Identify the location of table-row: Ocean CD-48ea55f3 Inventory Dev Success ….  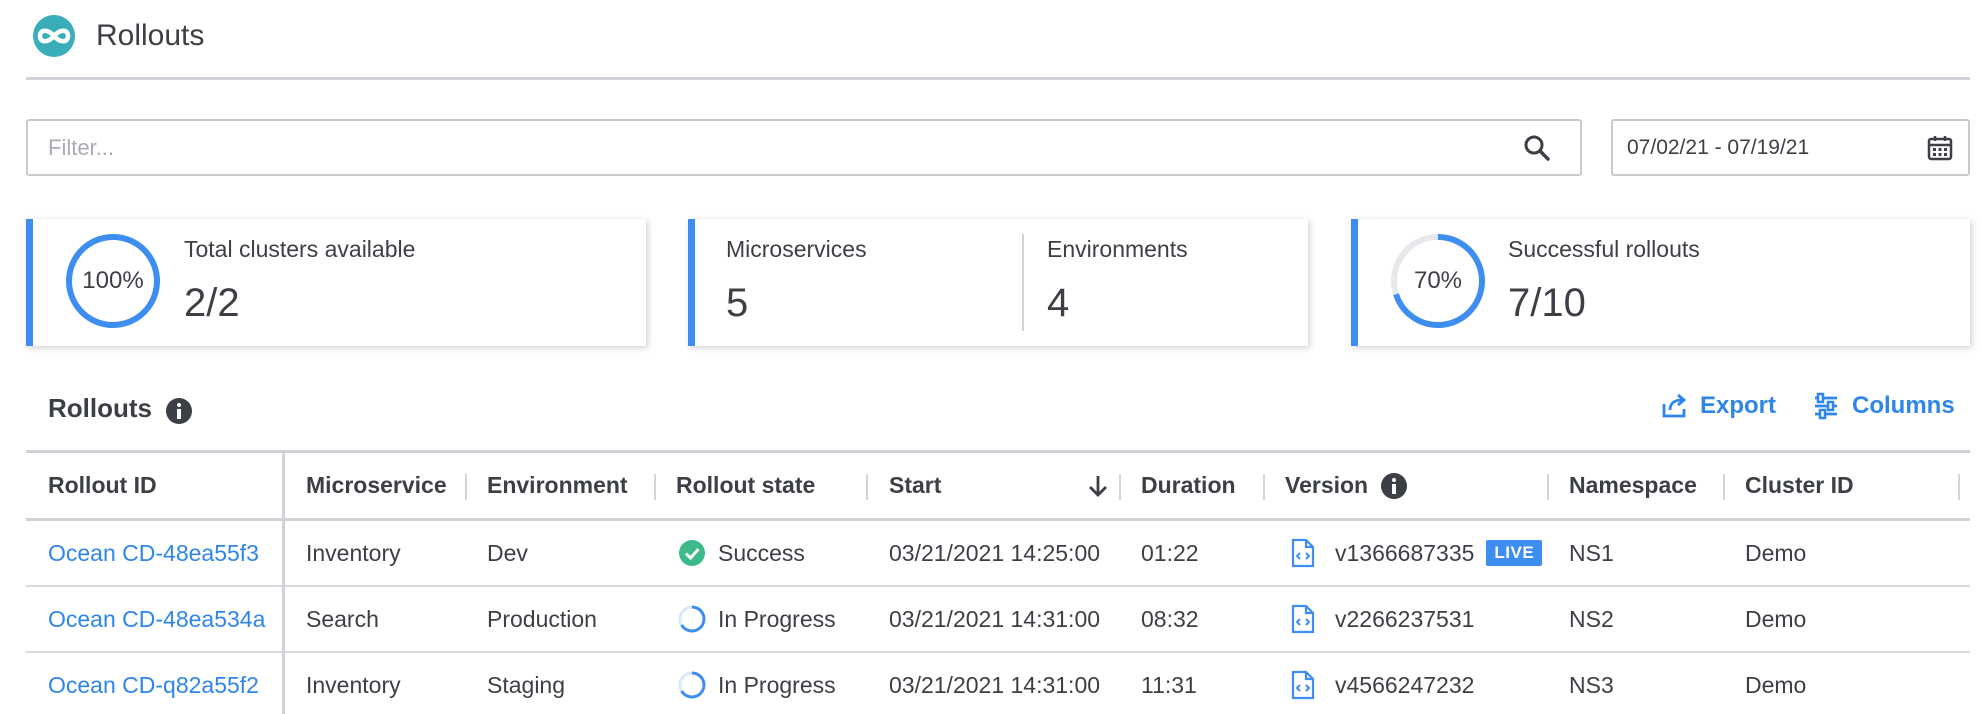
(998, 554).